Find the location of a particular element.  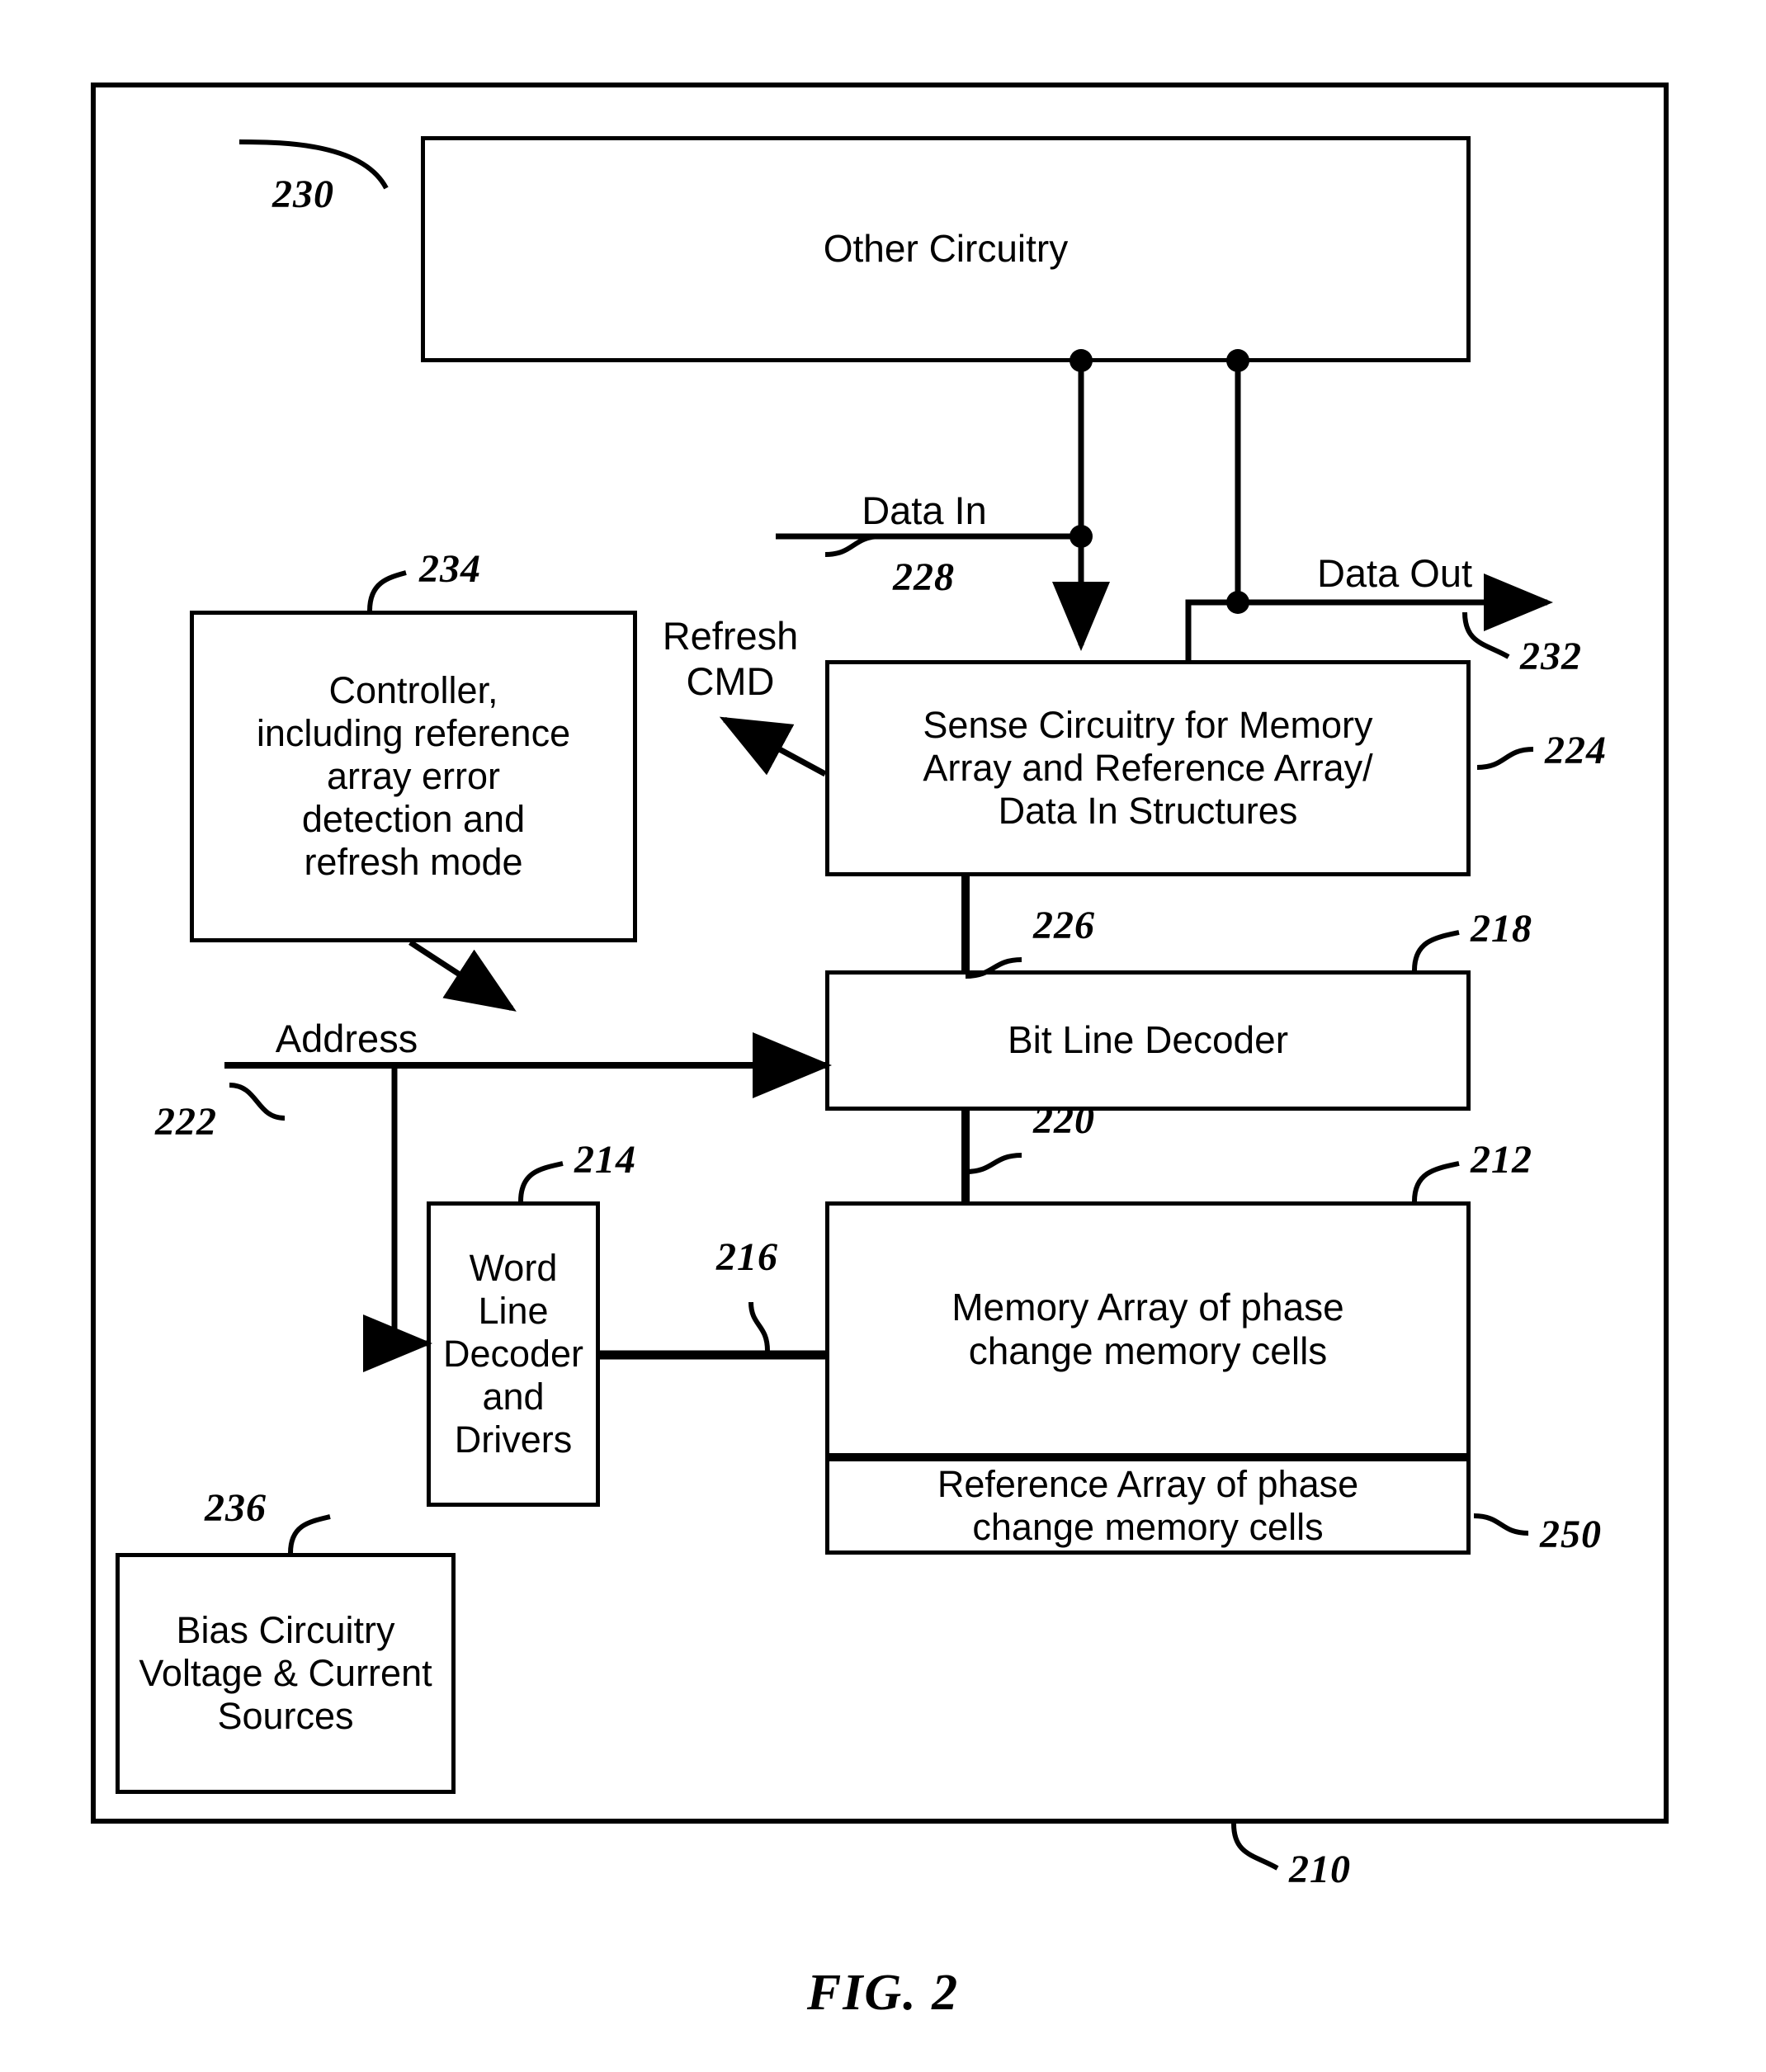

ref-num-226: 226 is located at coordinates (1064, 925).